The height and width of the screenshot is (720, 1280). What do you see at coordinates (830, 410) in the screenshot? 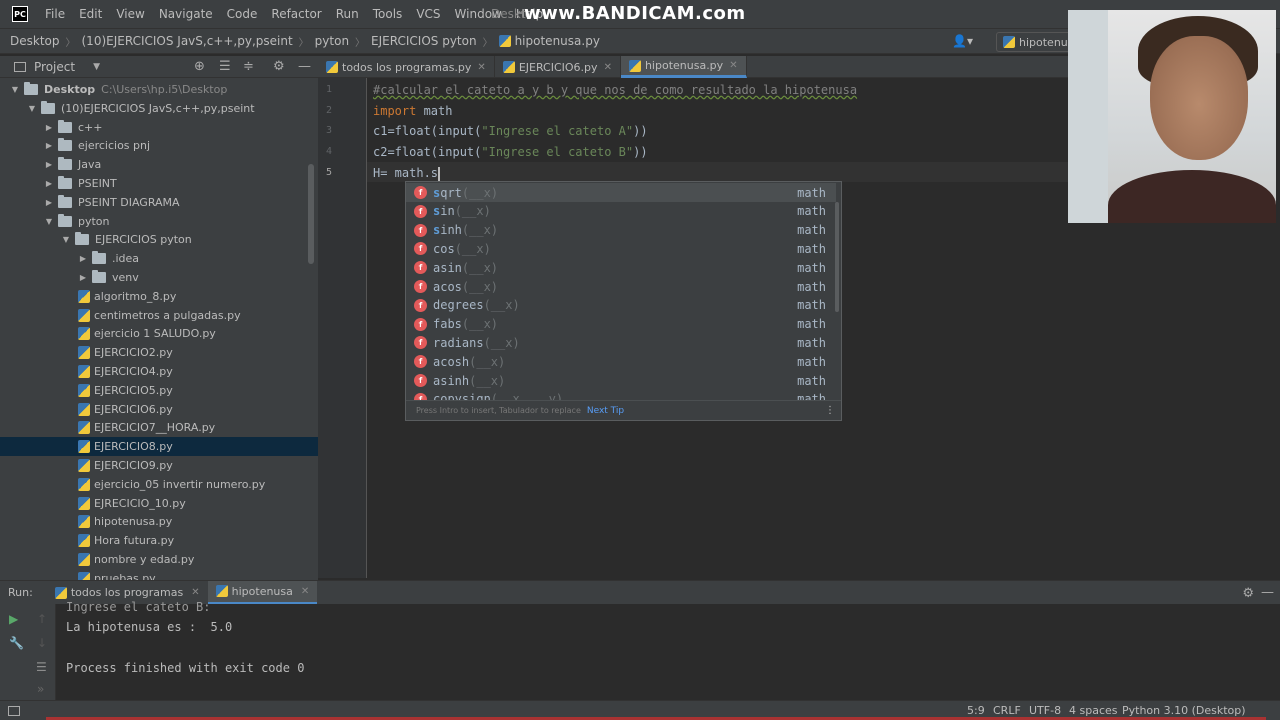
I see `more-options-icon: ⋮` at bounding box center [830, 410].